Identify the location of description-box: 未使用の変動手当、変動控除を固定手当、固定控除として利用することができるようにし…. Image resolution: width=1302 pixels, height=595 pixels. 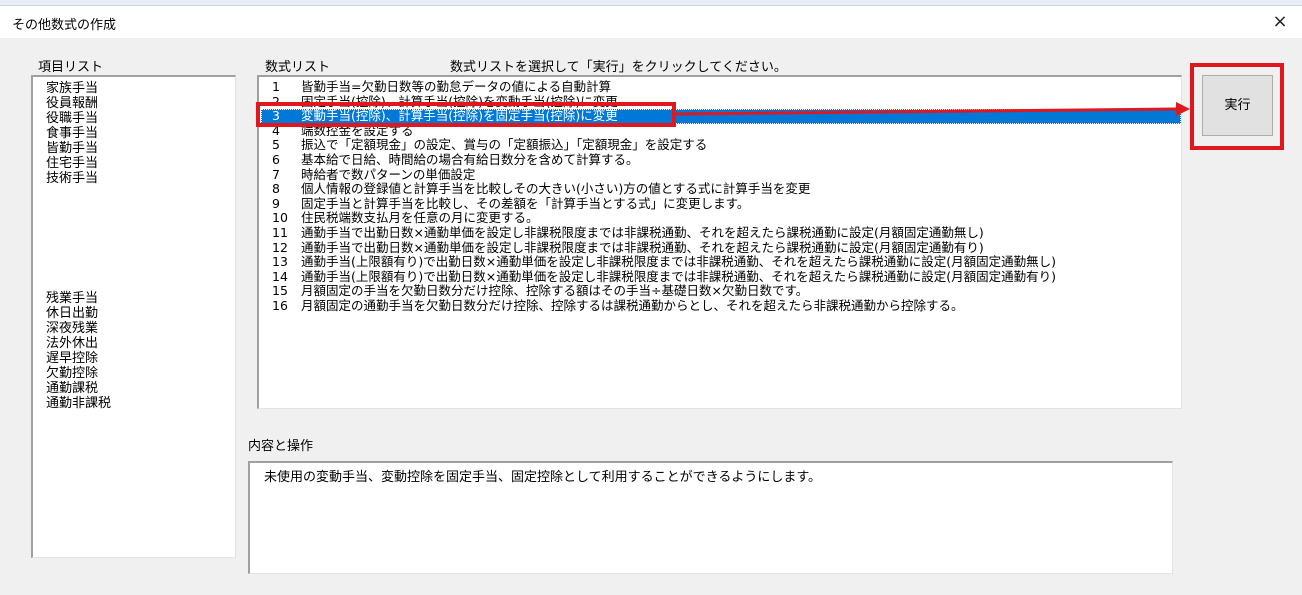
(710, 517).